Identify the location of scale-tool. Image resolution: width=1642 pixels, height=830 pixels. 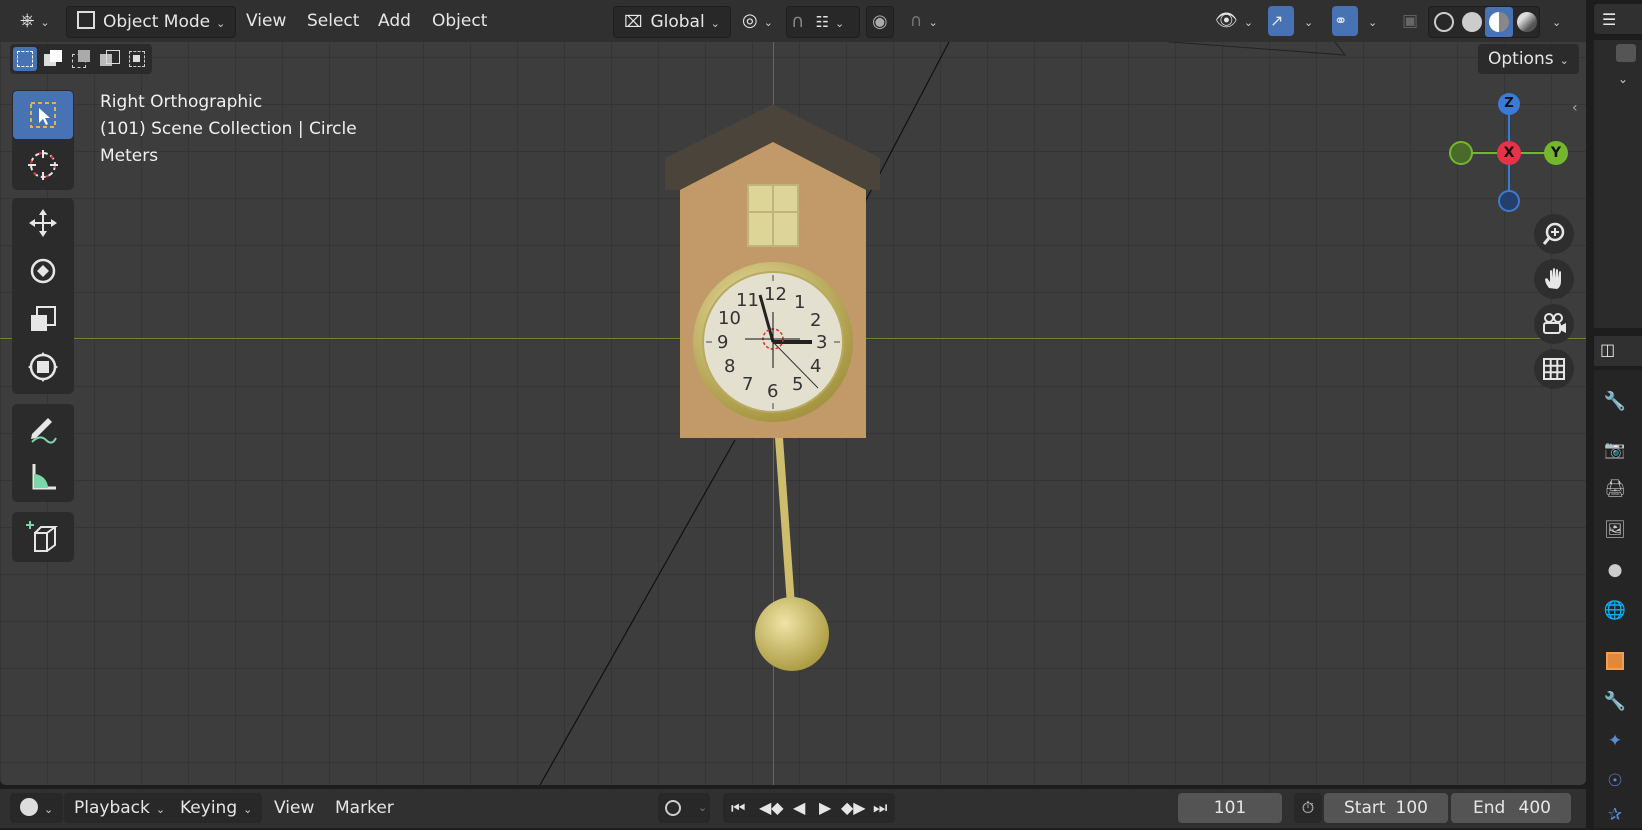
(43, 319).